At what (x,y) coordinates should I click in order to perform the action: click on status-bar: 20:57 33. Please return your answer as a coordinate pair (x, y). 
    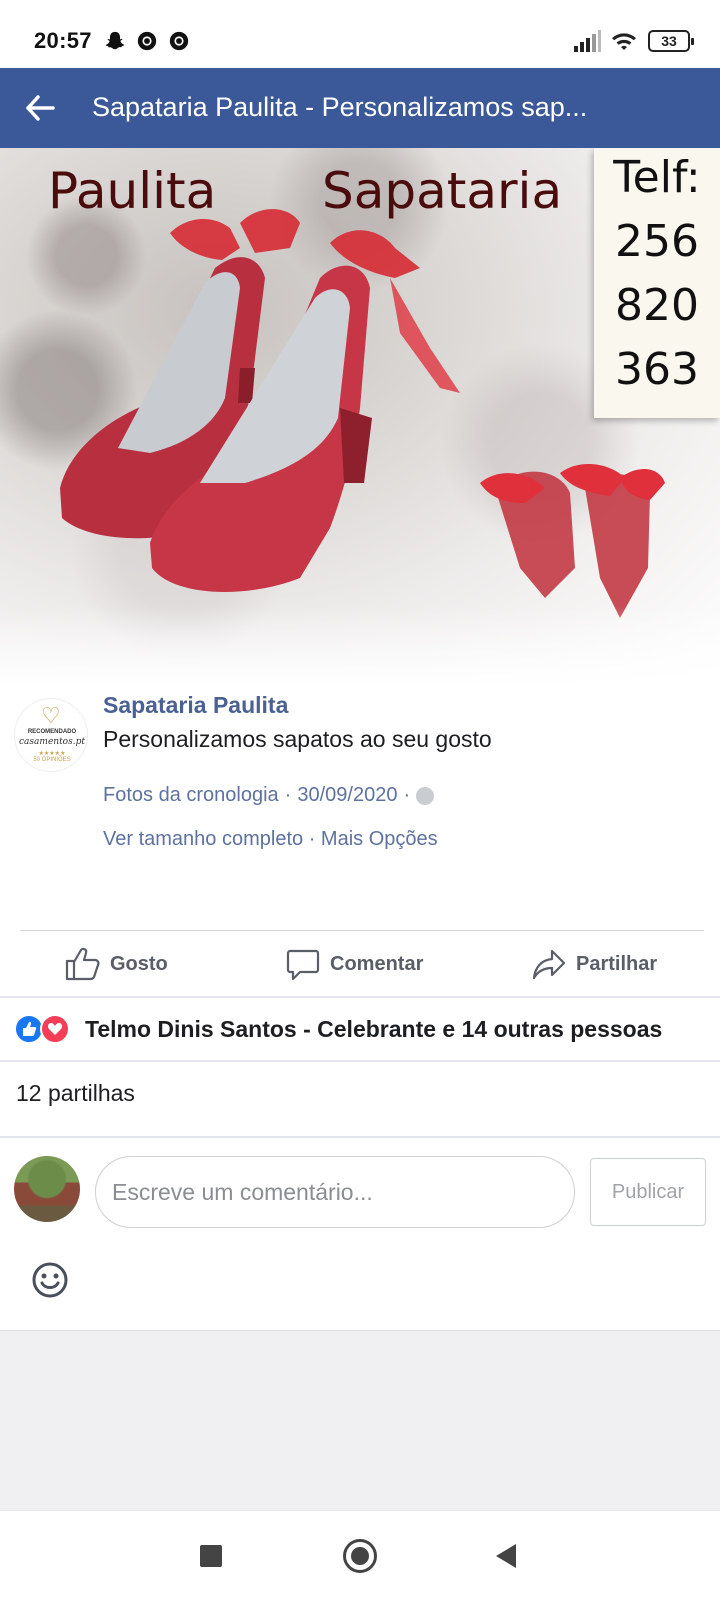
    Looking at the image, I should click on (360, 34).